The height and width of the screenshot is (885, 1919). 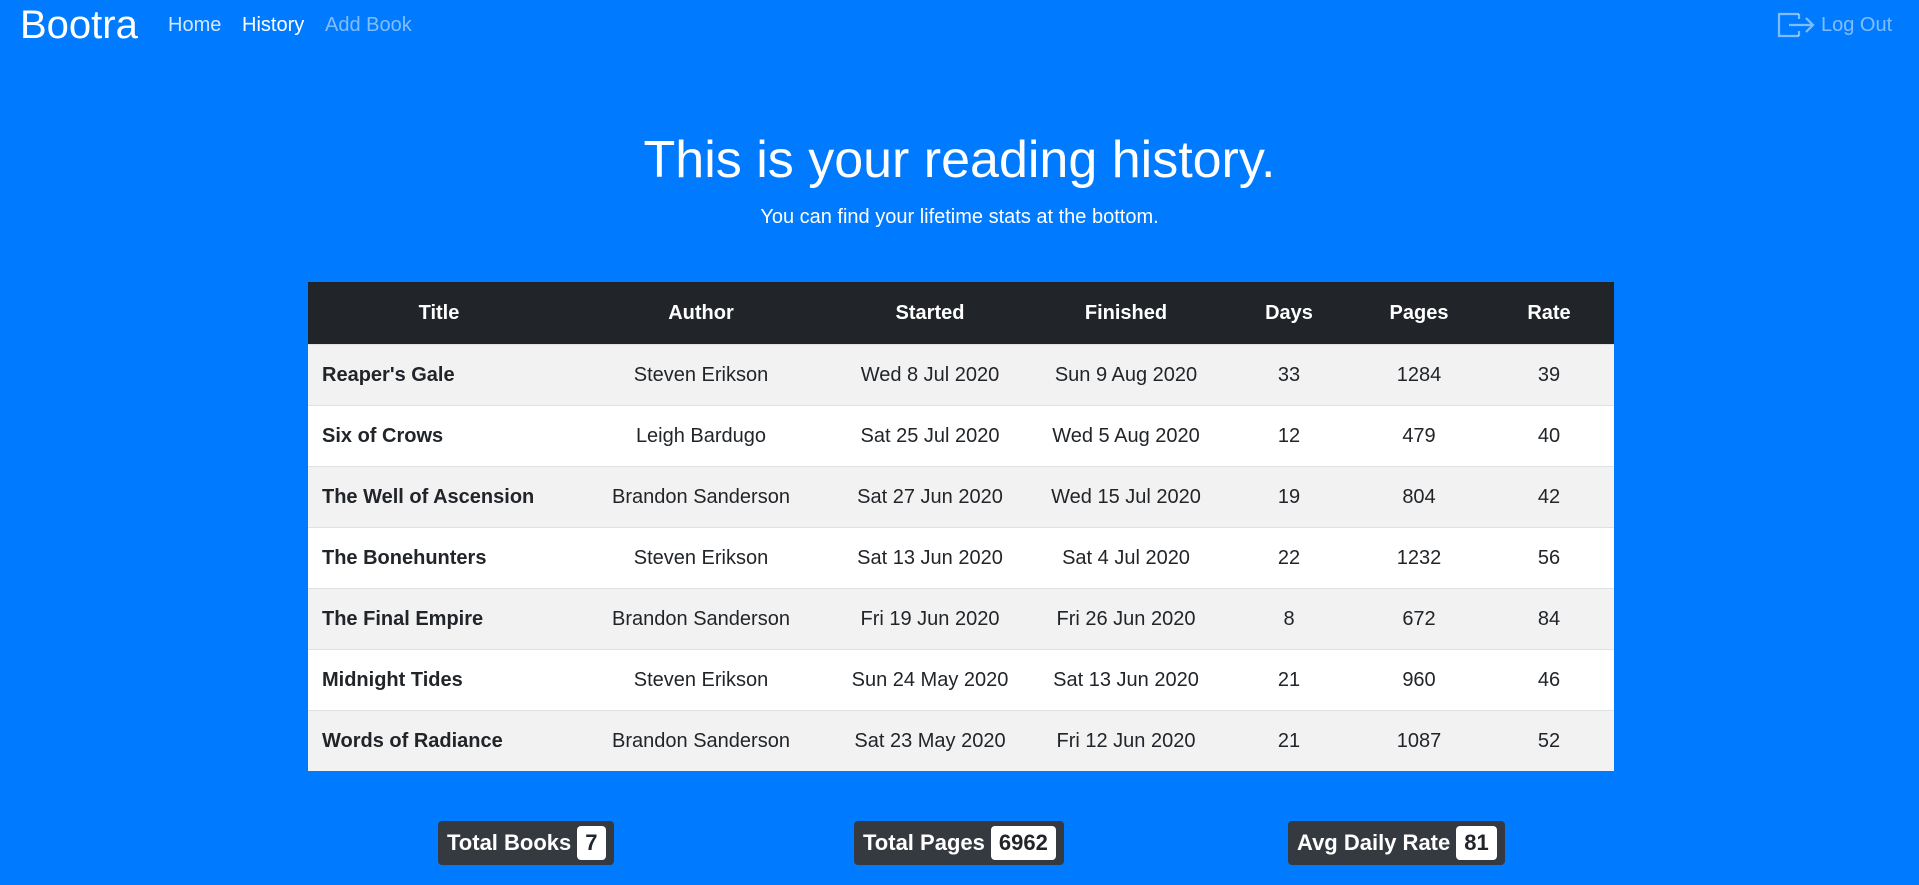 What do you see at coordinates (1549, 497) in the screenshot?
I see `cell-rate: 42` at bounding box center [1549, 497].